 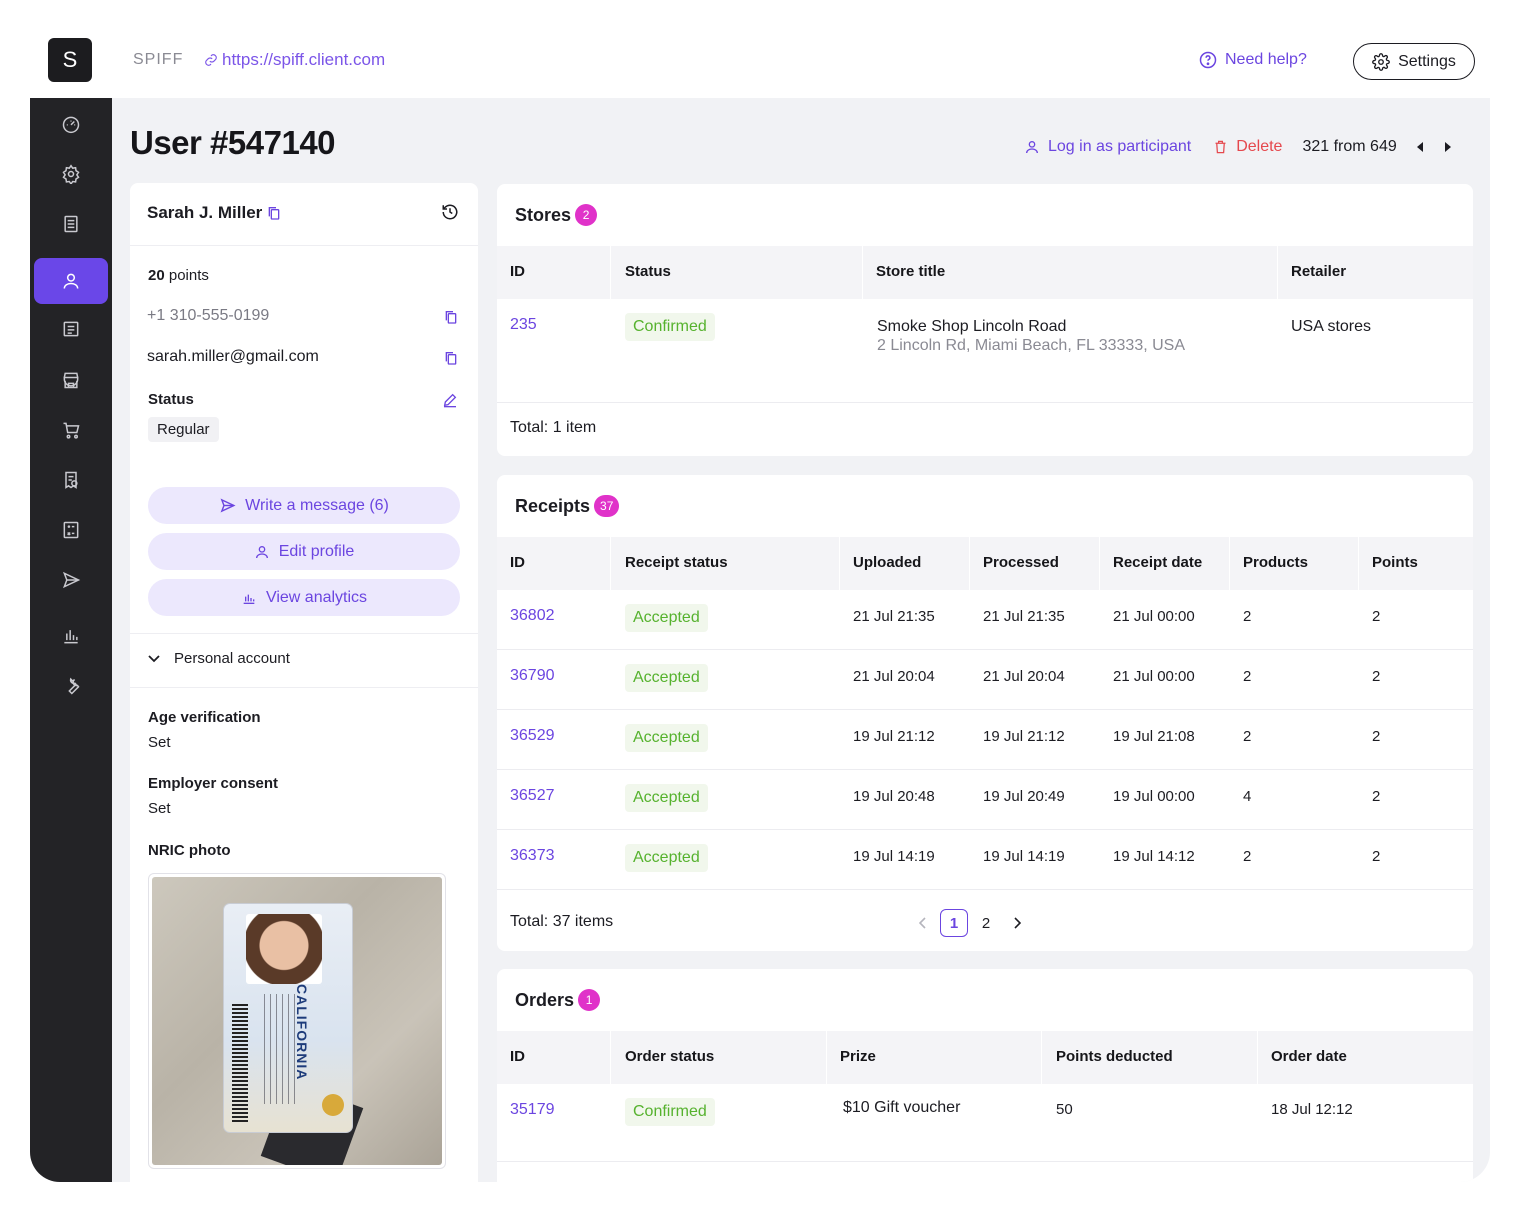 I want to click on sidebar-item-dashboard, so click(x=71, y=124).